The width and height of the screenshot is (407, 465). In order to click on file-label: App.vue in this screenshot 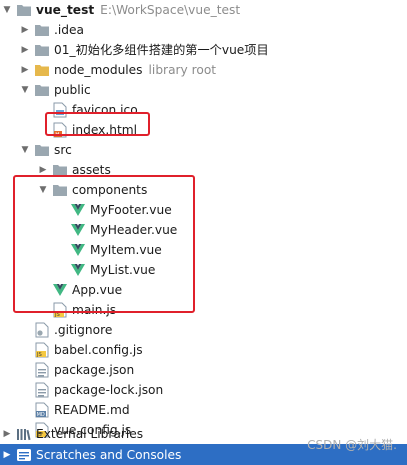, I will do `click(97, 290)`.